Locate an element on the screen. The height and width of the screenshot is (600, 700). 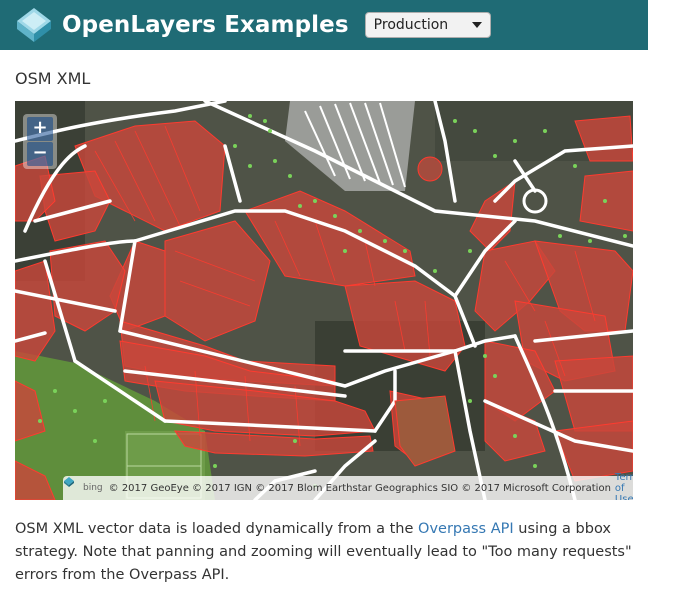
attribution-collapse-icon is located at coordinates (69, 482).